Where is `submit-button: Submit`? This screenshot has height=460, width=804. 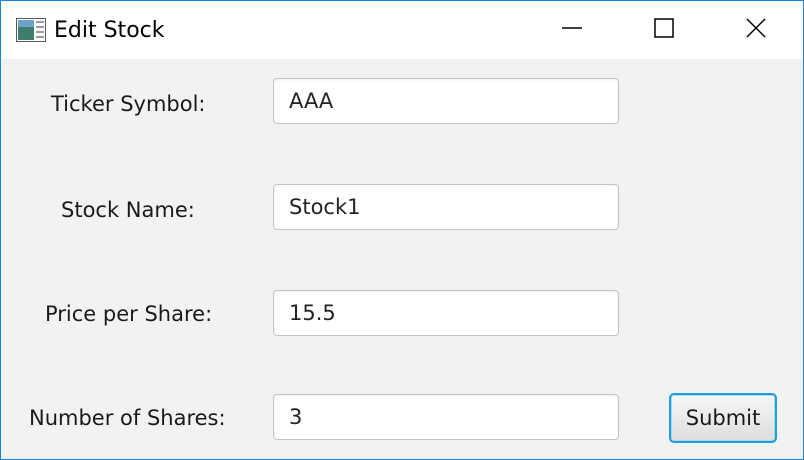 submit-button: Submit is located at coordinates (723, 418).